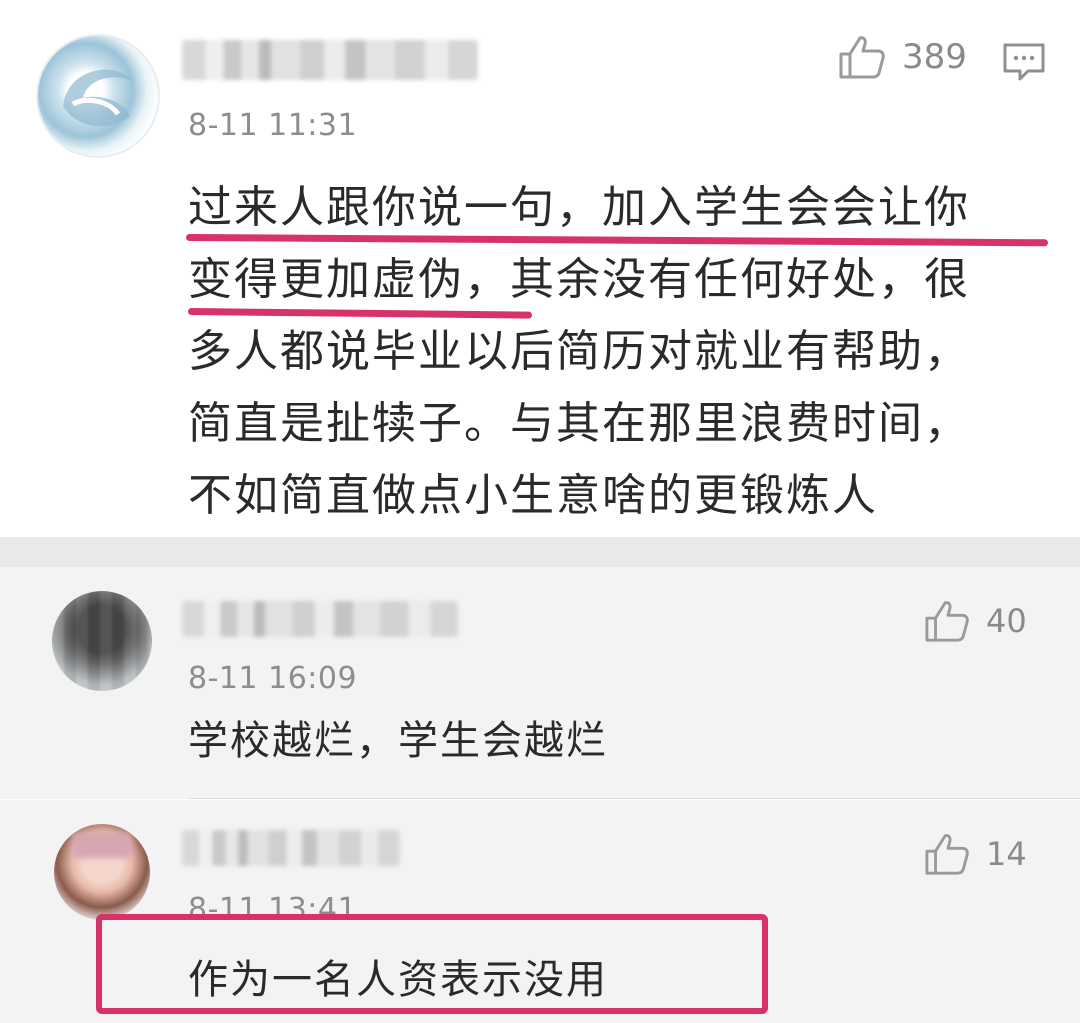  I want to click on divider, so click(634, 798).